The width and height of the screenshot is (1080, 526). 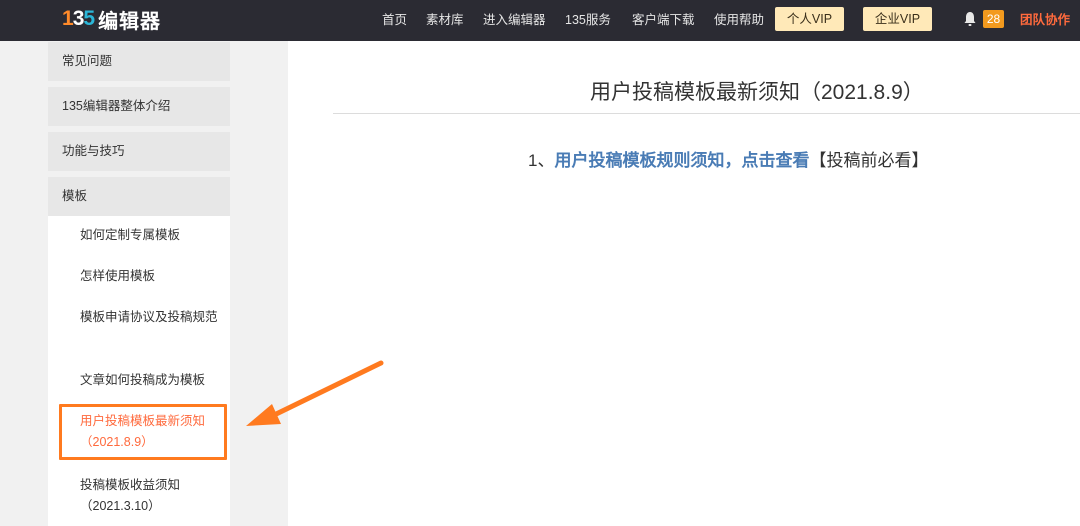 What do you see at coordinates (315, 393) in the screenshot?
I see `annotation-arrow-icon` at bounding box center [315, 393].